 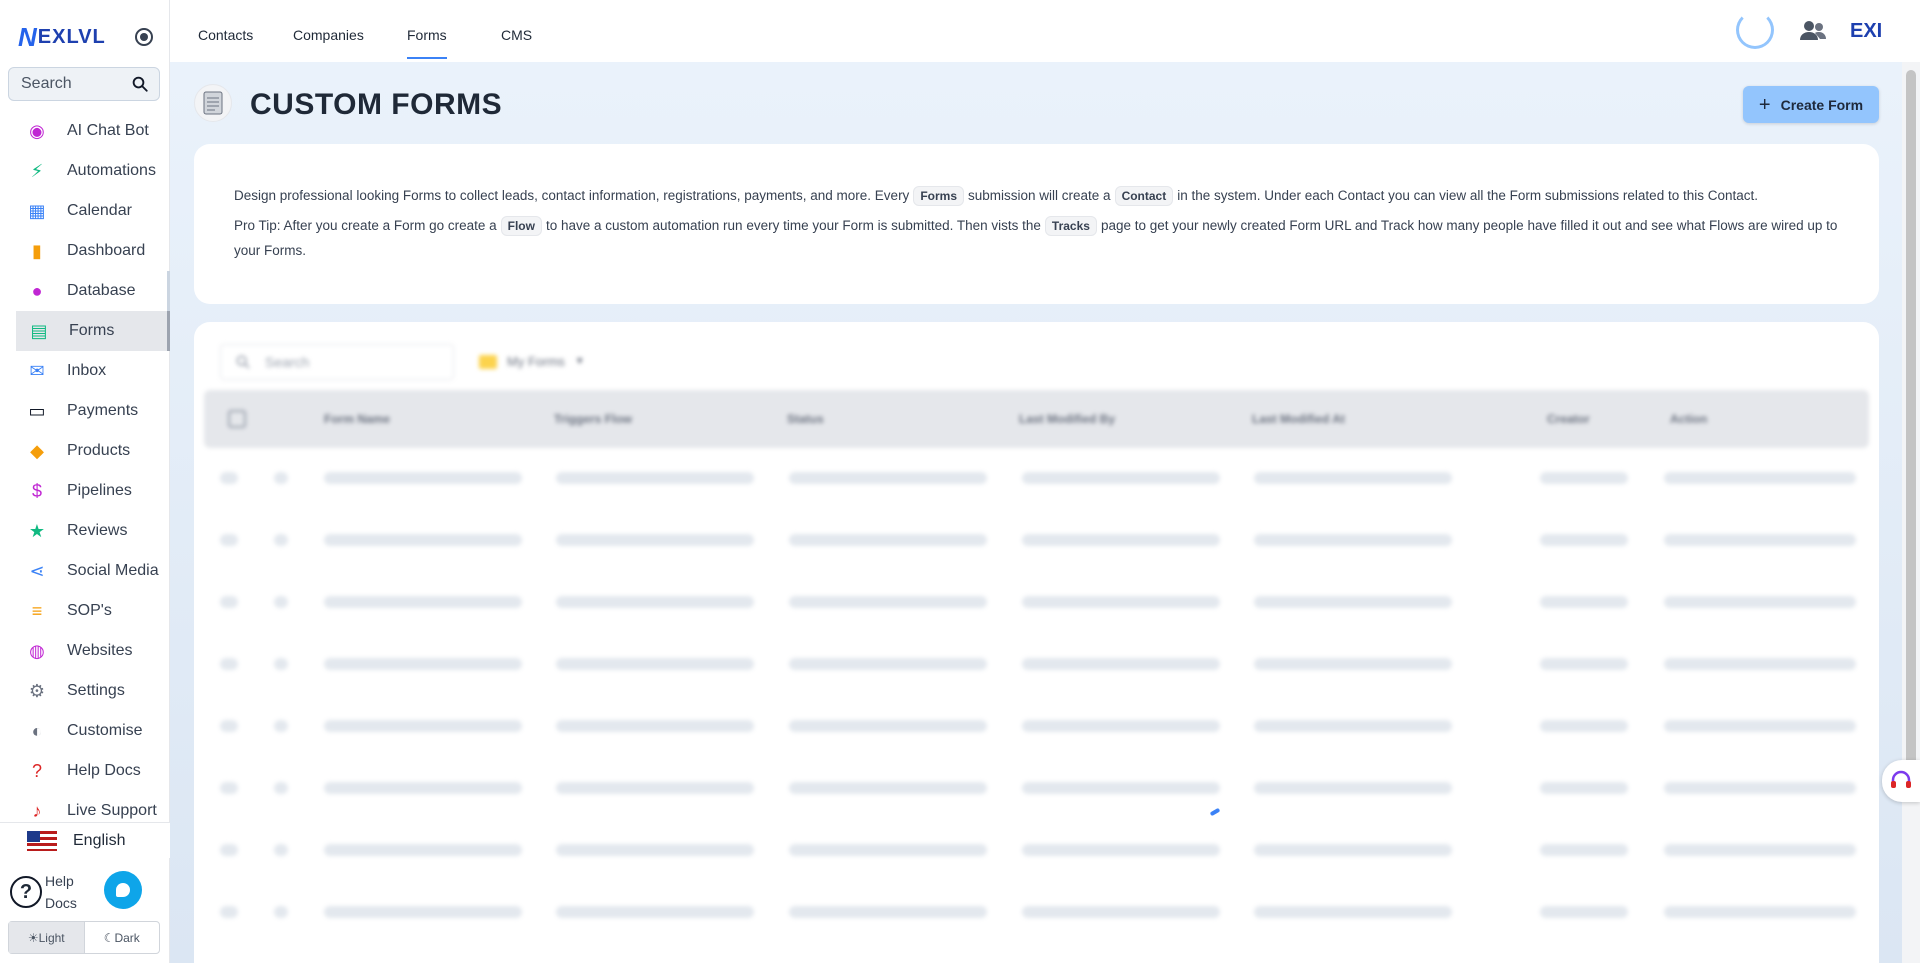 What do you see at coordinates (532, 361) in the screenshot?
I see `folder-dropdown: My Forms ▼` at bounding box center [532, 361].